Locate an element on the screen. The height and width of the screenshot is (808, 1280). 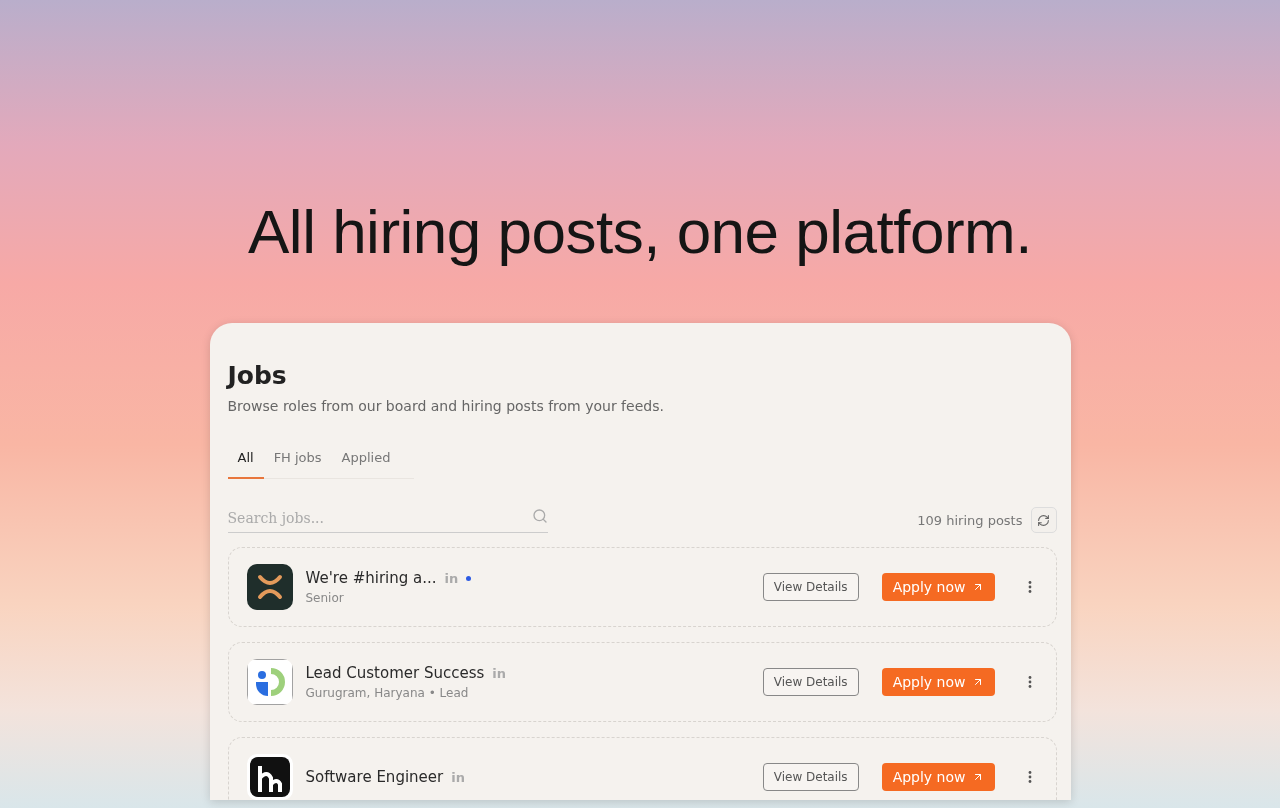
job-title: Lead Customer Success is located at coordinates (395, 673).